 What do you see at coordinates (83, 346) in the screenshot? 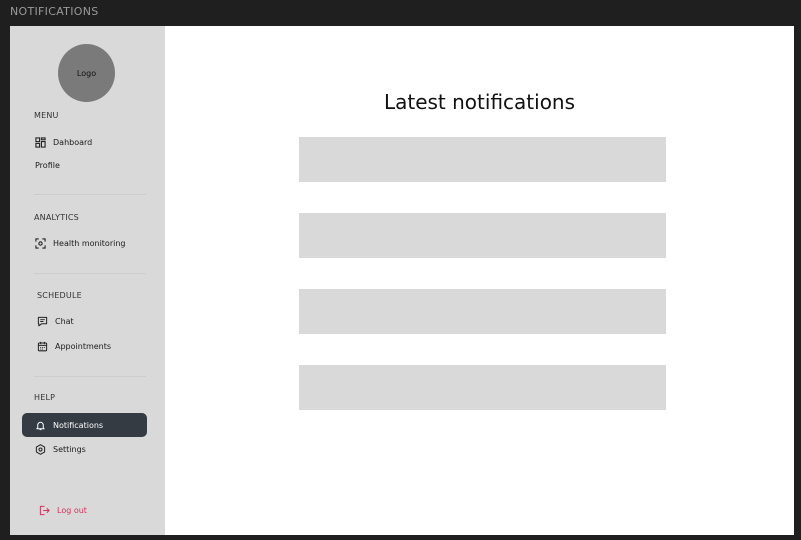
I see `sidebar-item-label: Appointments` at bounding box center [83, 346].